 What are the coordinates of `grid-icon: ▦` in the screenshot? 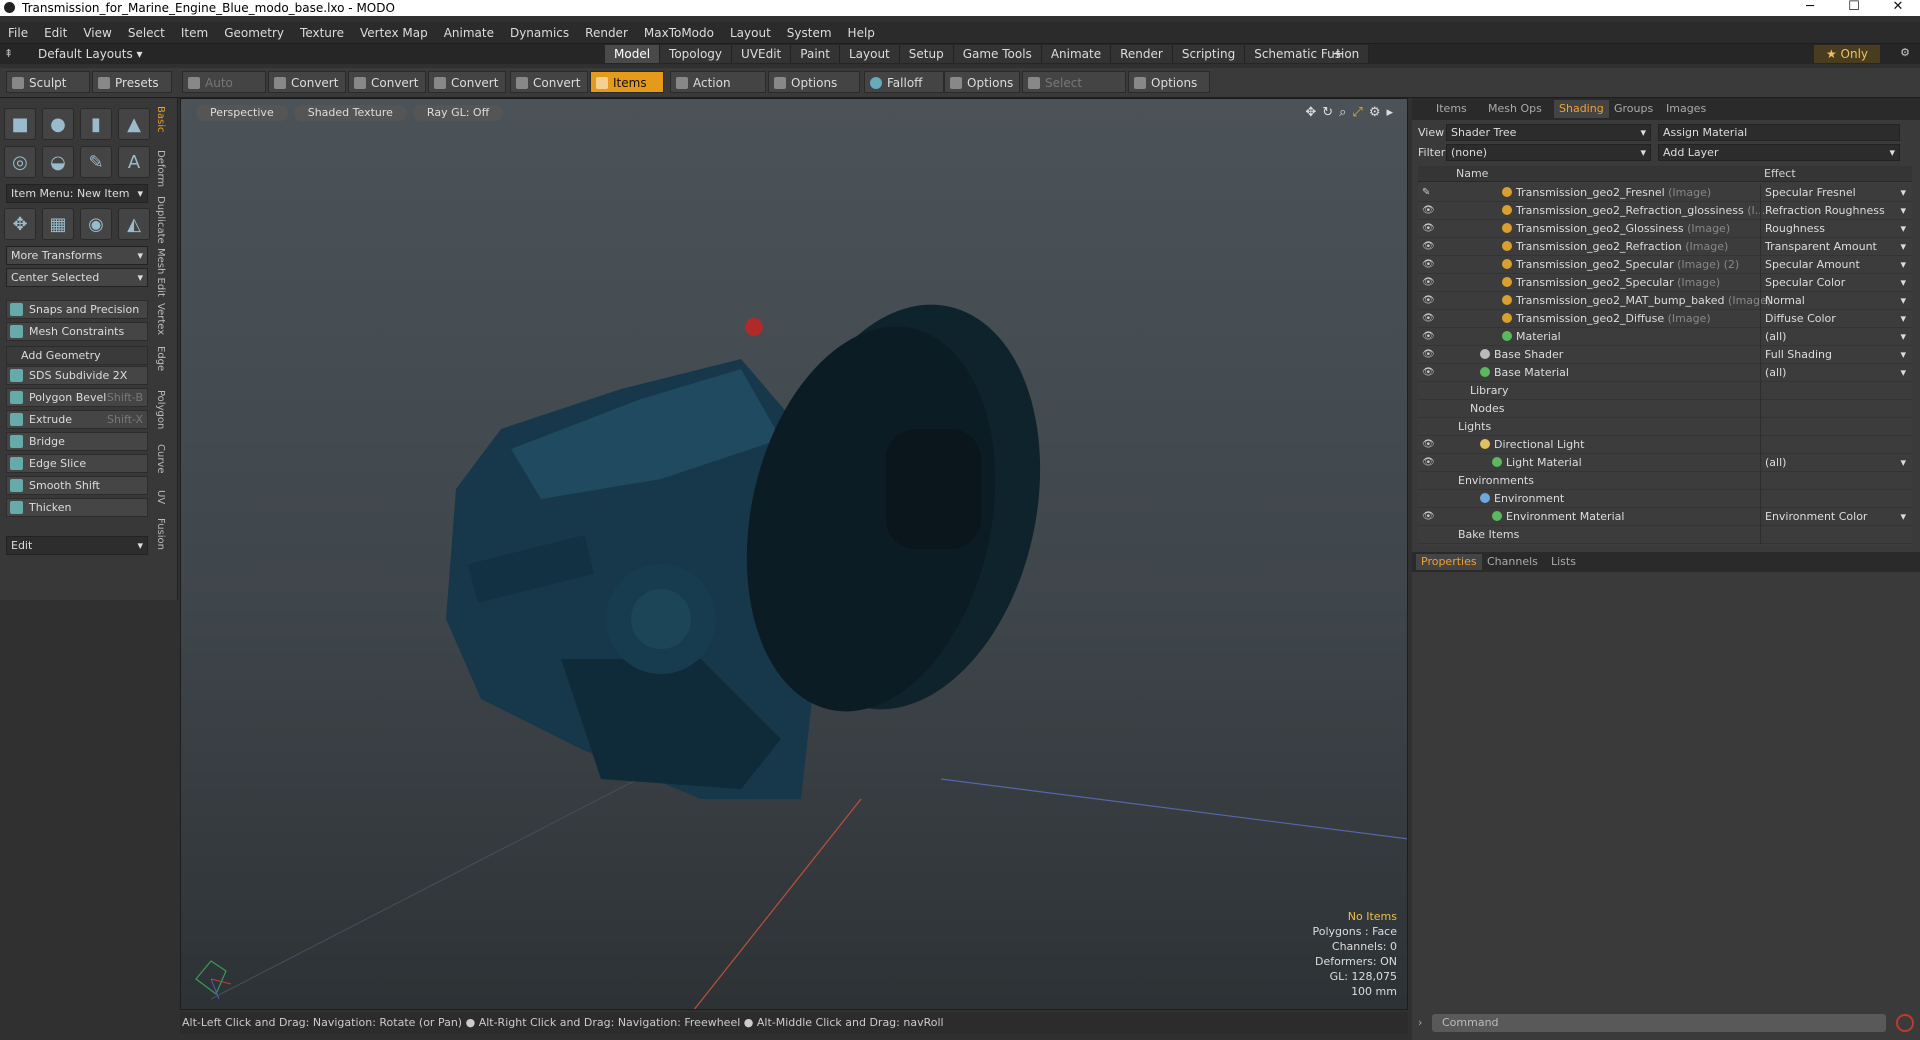 It's located at (58, 224).